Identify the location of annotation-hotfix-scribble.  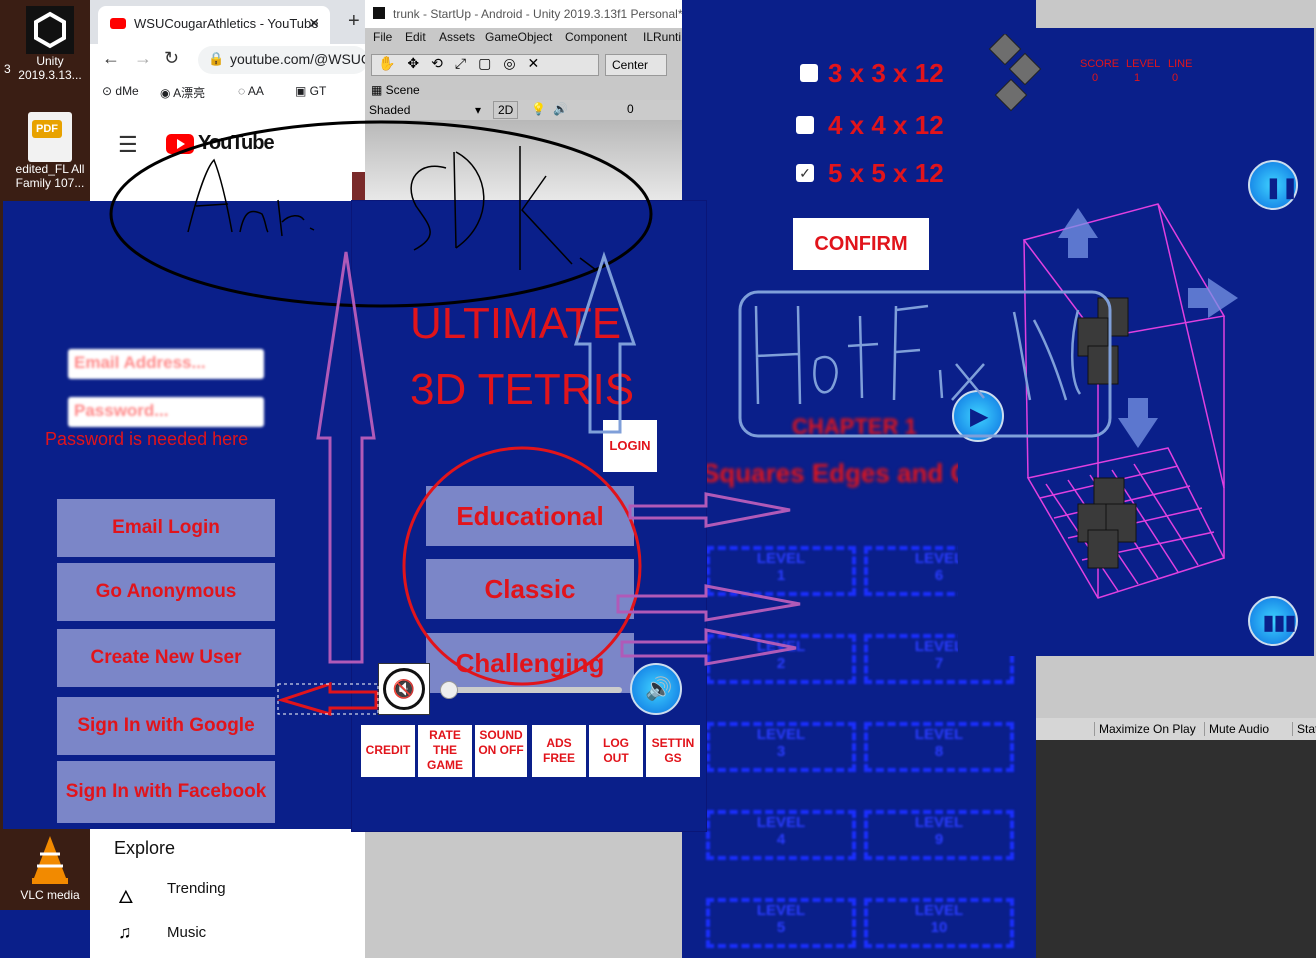
(918, 354).